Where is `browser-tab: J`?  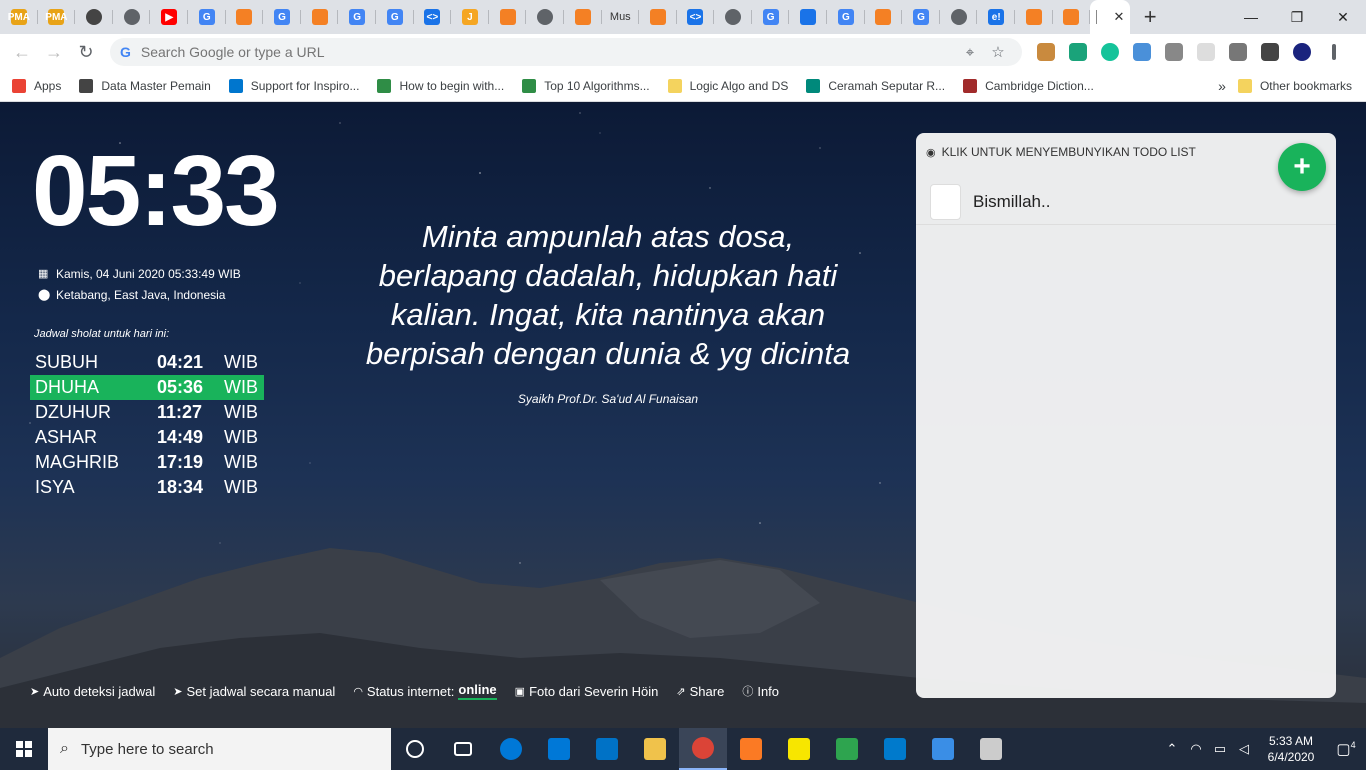 browser-tab: J is located at coordinates (470, 17).